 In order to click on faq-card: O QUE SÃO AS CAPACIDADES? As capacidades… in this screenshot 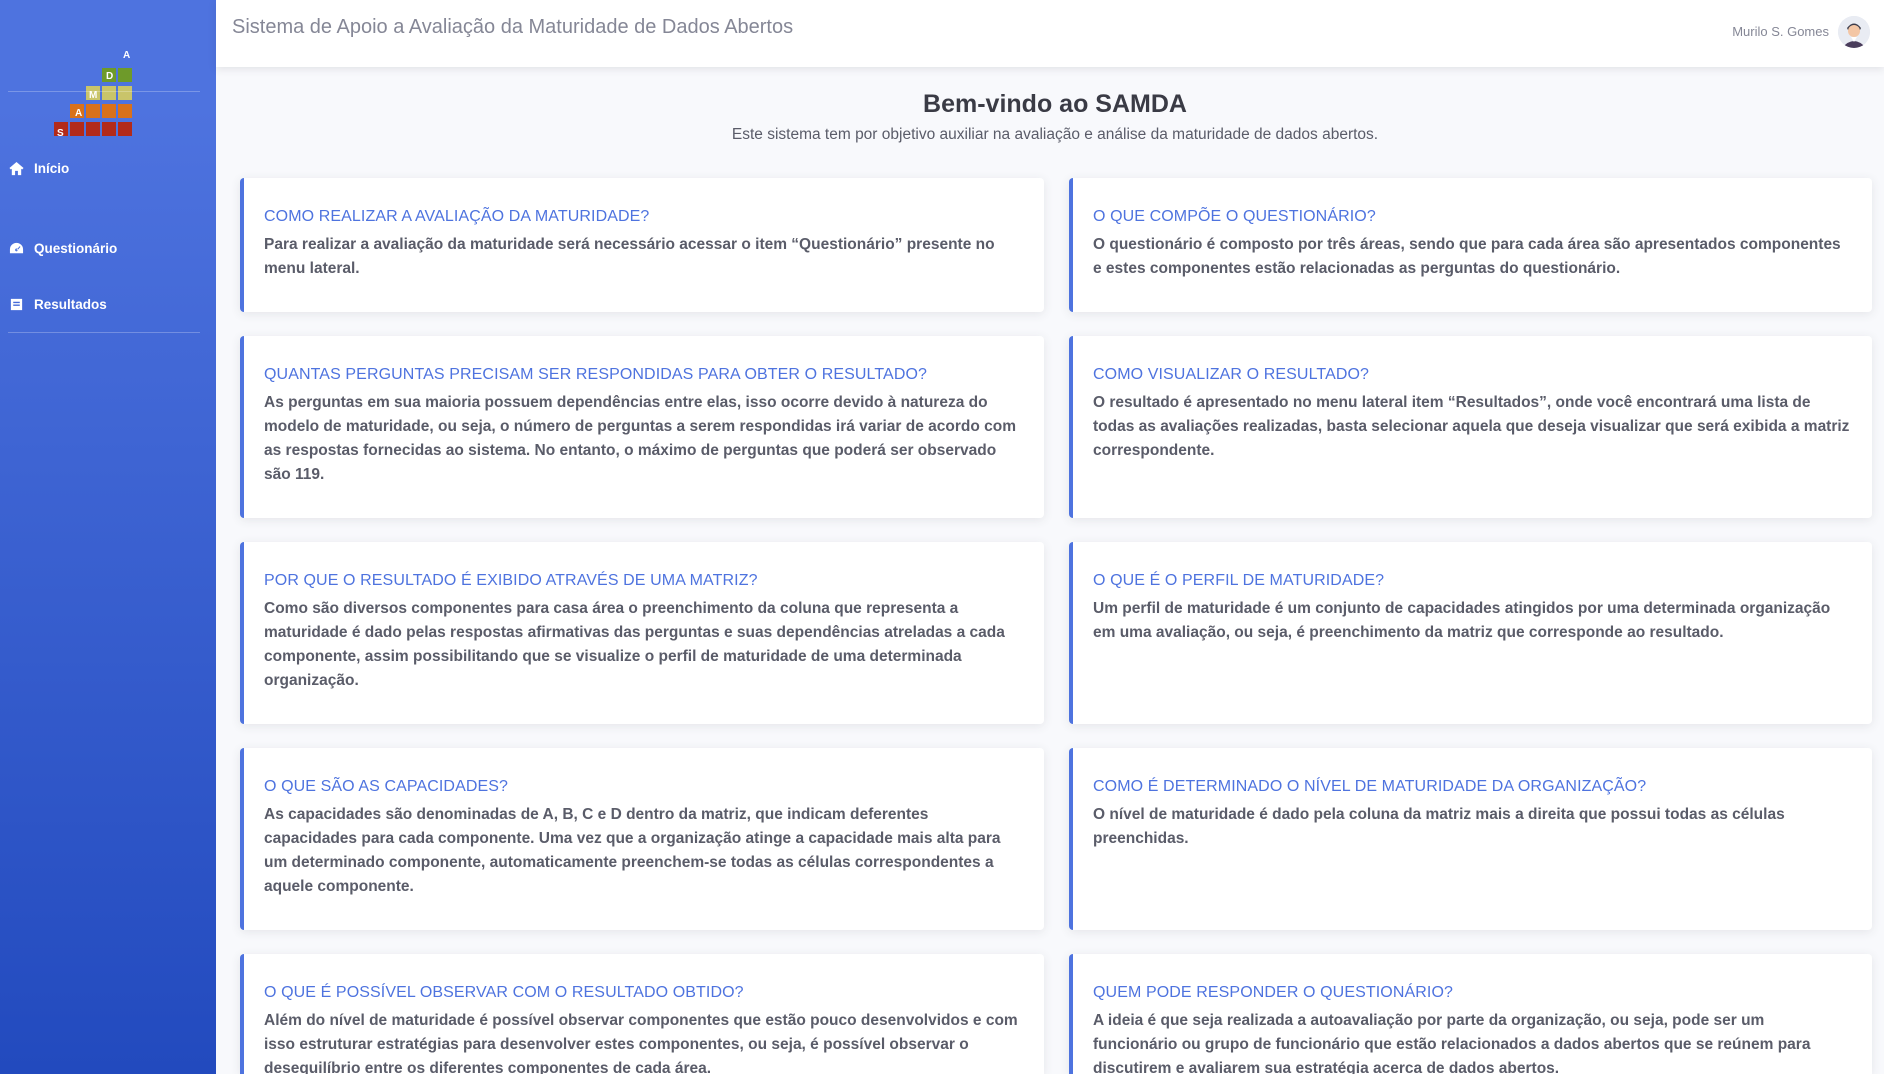, I will do `click(642, 839)`.